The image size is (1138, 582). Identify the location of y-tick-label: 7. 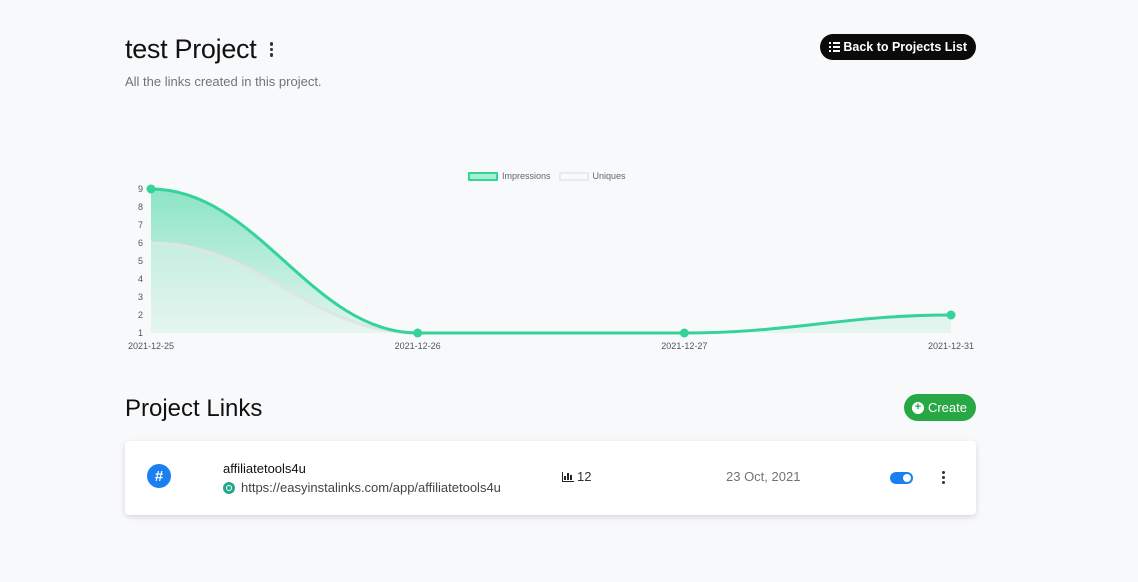
(140, 225).